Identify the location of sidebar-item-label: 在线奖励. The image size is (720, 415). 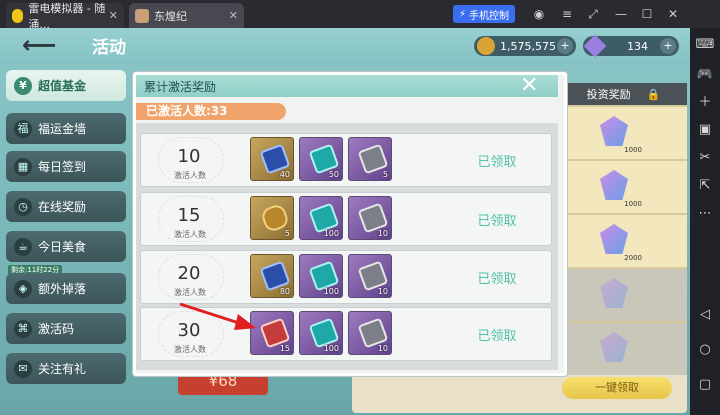
(62, 207).